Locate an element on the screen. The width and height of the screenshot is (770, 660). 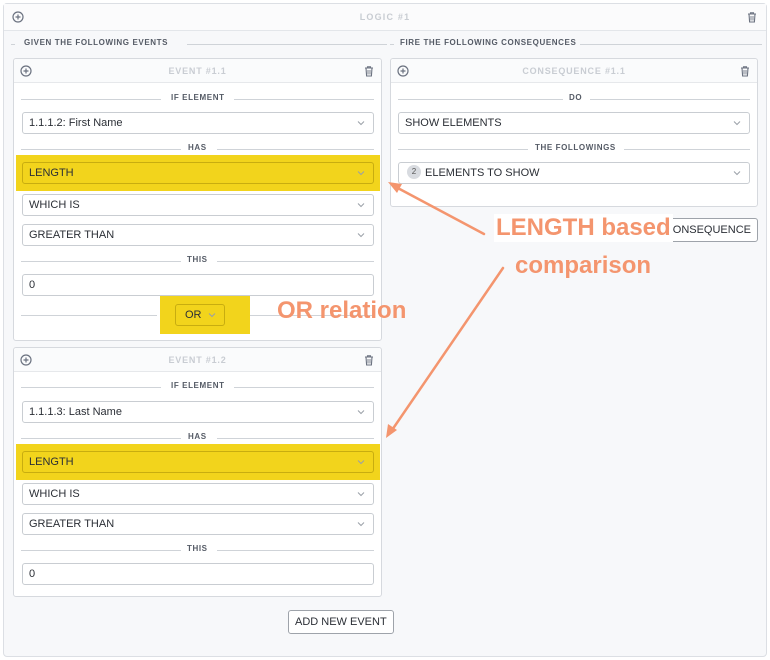
annotation-arrows is located at coordinates (445, 310).